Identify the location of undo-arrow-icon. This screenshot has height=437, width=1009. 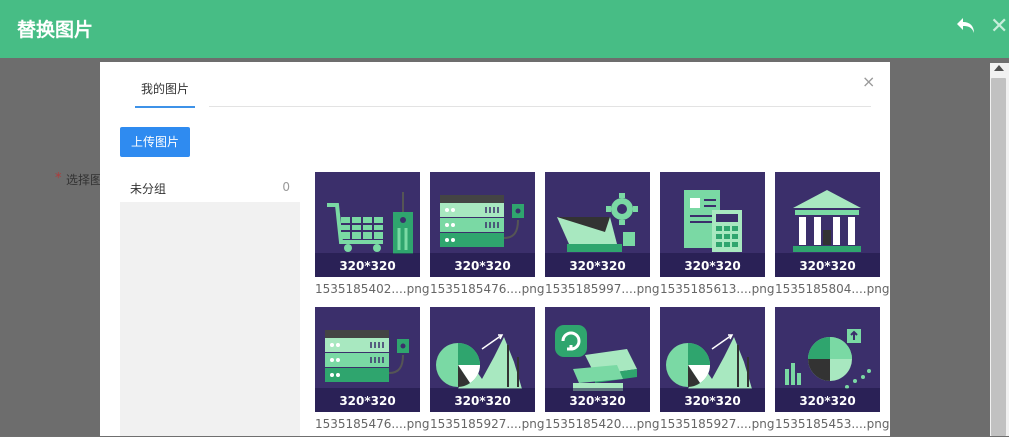
(965, 25).